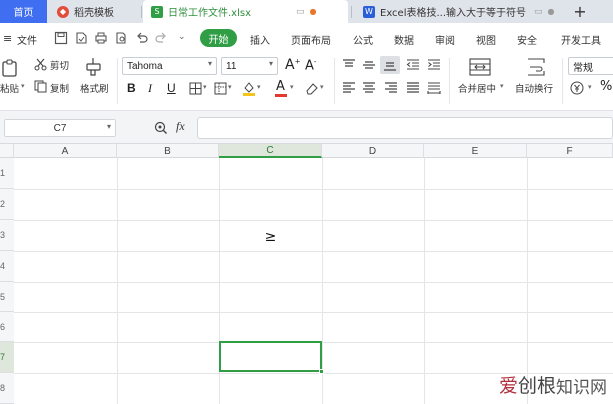  Describe the element at coordinates (59, 65) in the screenshot. I see `cut-label: 剪切` at that location.